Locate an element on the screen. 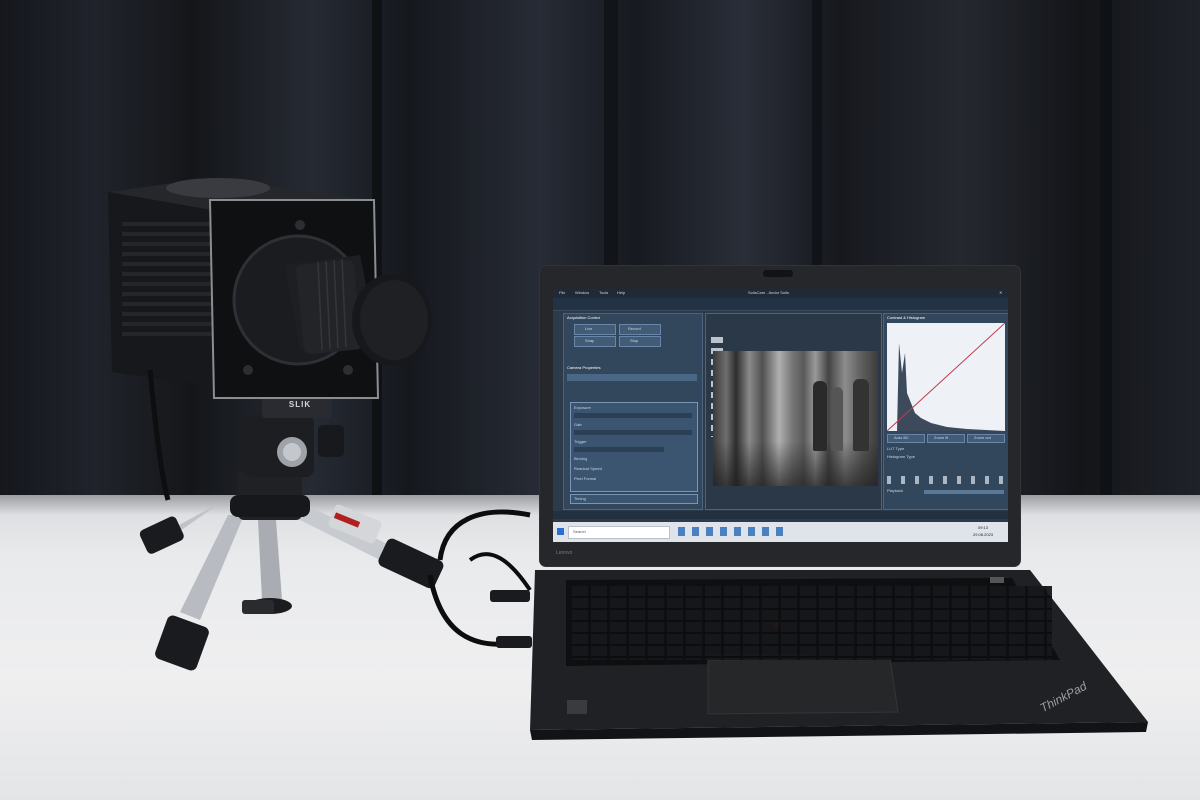 The image size is (1200, 800). taskbar-apps is located at coordinates (733, 531).